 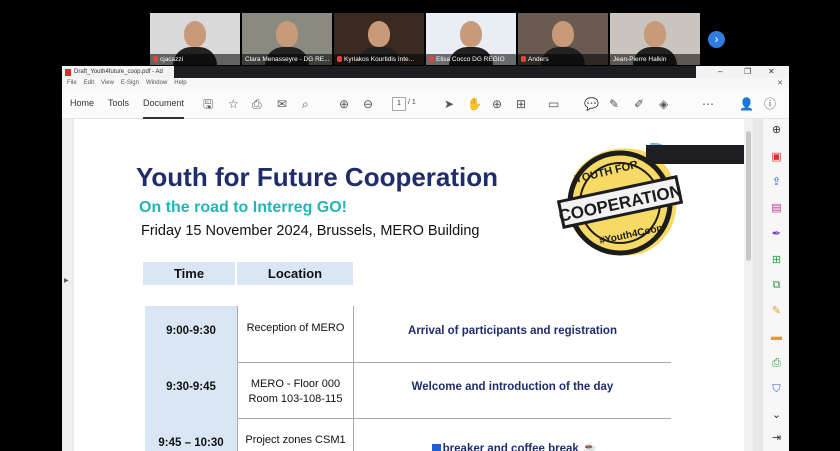 What do you see at coordinates (746, 104) in the screenshot?
I see `account-icon: 👤` at bounding box center [746, 104].